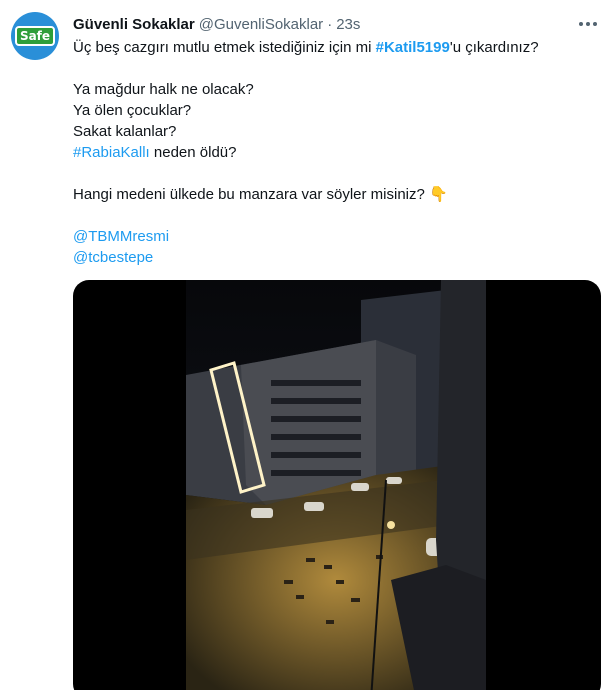 The height and width of the screenshot is (690, 614). I want to click on tweet-line-4: Sakat kalanlar?, so click(125, 131).